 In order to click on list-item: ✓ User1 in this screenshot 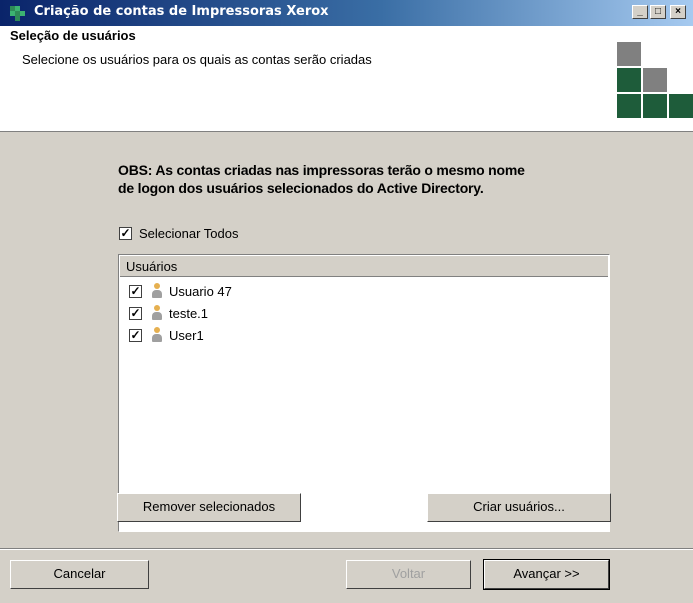, I will do `click(362, 336)`.